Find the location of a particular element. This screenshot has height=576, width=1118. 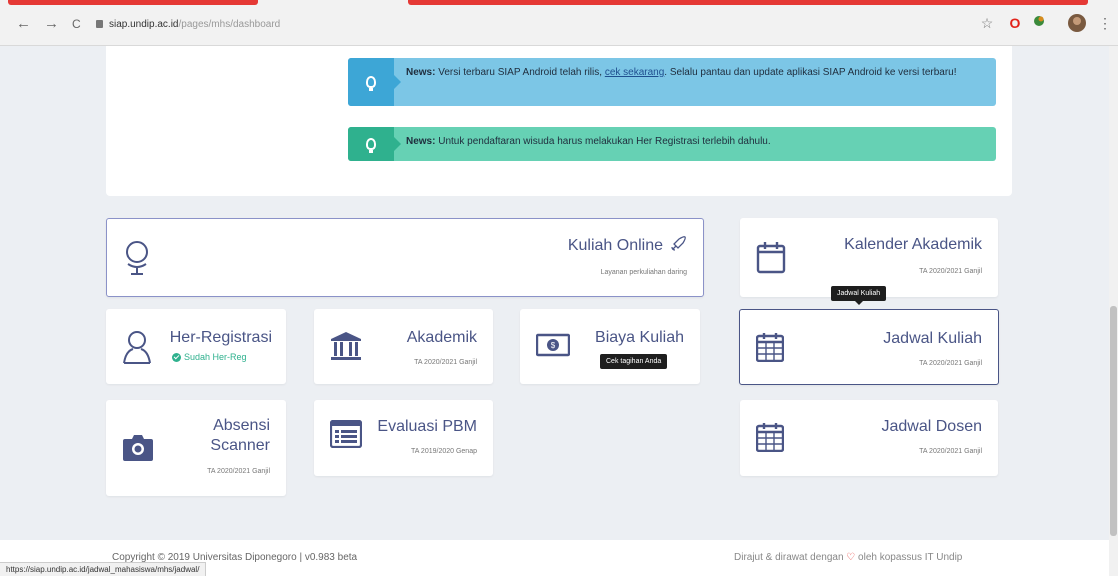

credit-suffix: oleh kopassus IT Undip is located at coordinates (910, 557).